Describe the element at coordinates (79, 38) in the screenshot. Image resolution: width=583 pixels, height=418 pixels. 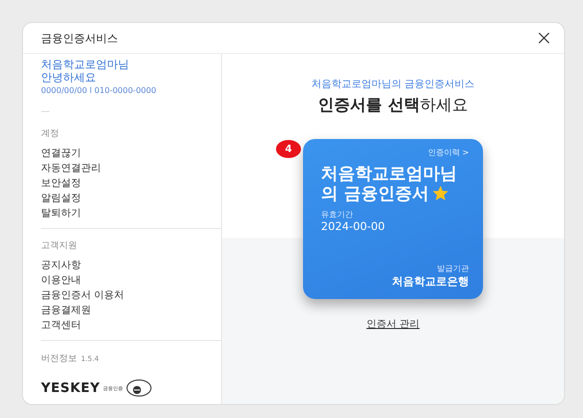
I see `window-title: 금융인증서비스` at that location.